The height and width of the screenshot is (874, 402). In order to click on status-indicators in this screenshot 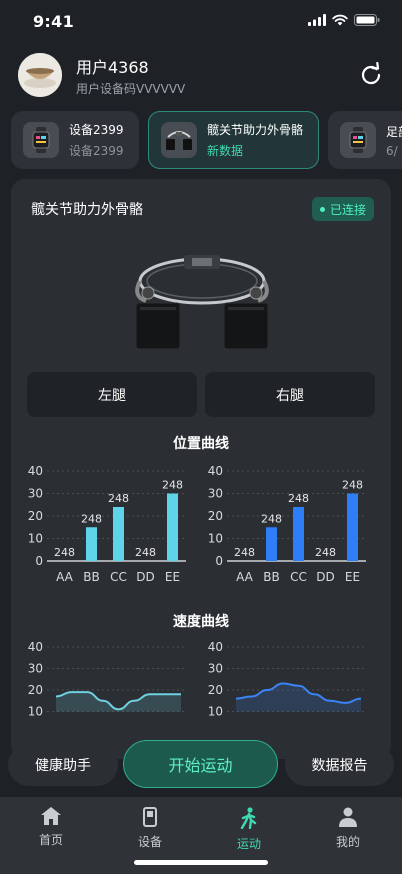, I will do `click(344, 20)`.